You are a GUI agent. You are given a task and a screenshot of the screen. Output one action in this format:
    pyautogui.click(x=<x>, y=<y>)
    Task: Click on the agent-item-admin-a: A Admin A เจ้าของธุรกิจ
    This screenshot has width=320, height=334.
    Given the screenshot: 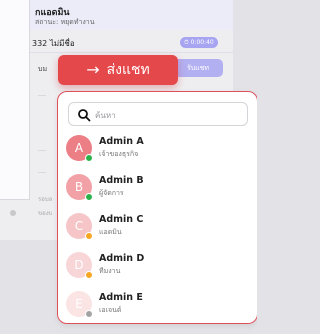 What is the action you would take?
    pyautogui.click(x=159, y=150)
    